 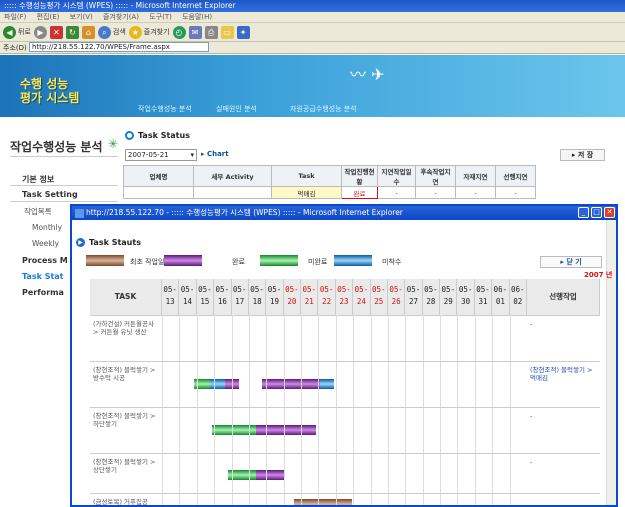 I want to click on date-header-cell: 05- 14, so click(x=188, y=297).